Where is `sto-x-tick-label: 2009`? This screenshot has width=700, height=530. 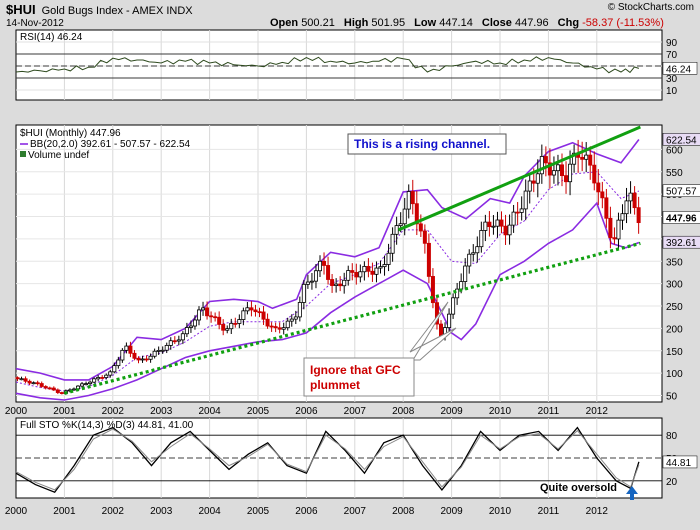
sto-x-tick-label: 2009 is located at coordinates (451, 511).